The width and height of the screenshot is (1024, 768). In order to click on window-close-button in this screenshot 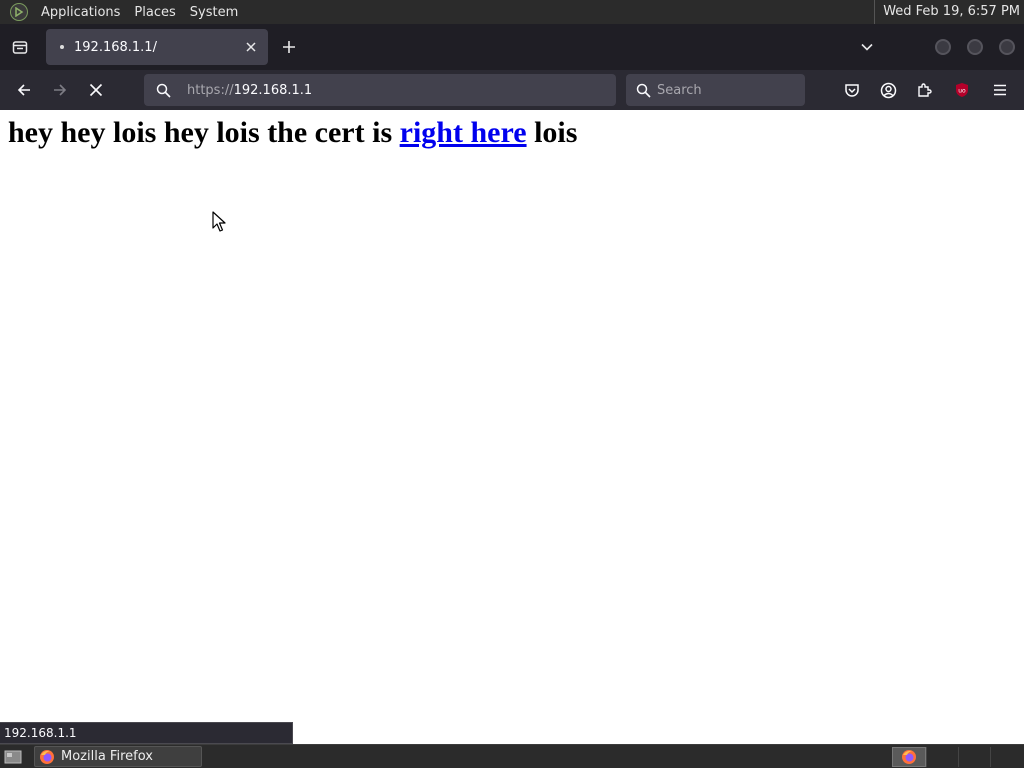, I will do `click(1007, 47)`.